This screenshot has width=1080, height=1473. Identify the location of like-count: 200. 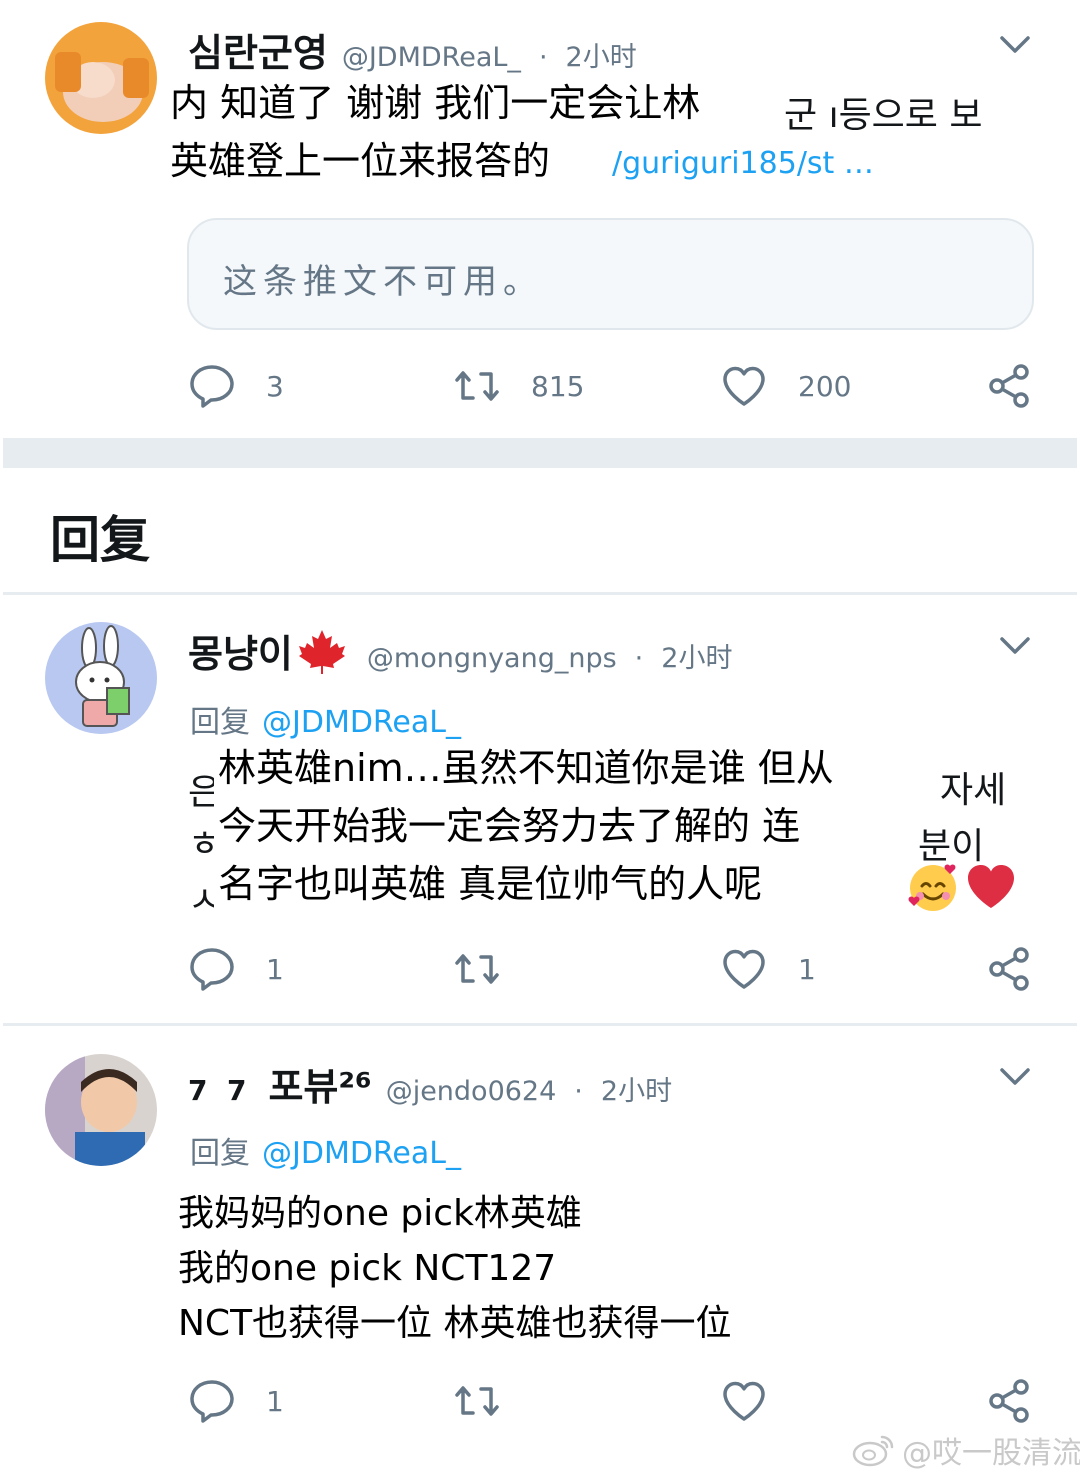
(825, 386).